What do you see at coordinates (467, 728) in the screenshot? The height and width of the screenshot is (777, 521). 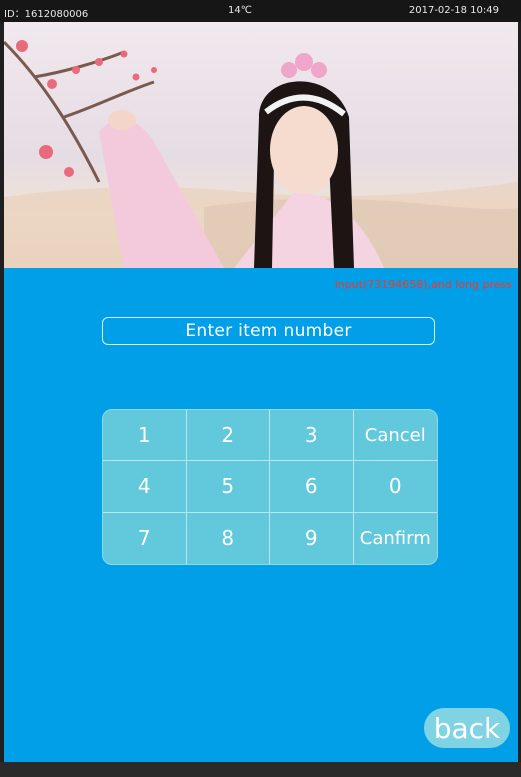 I see `back-button: back` at bounding box center [467, 728].